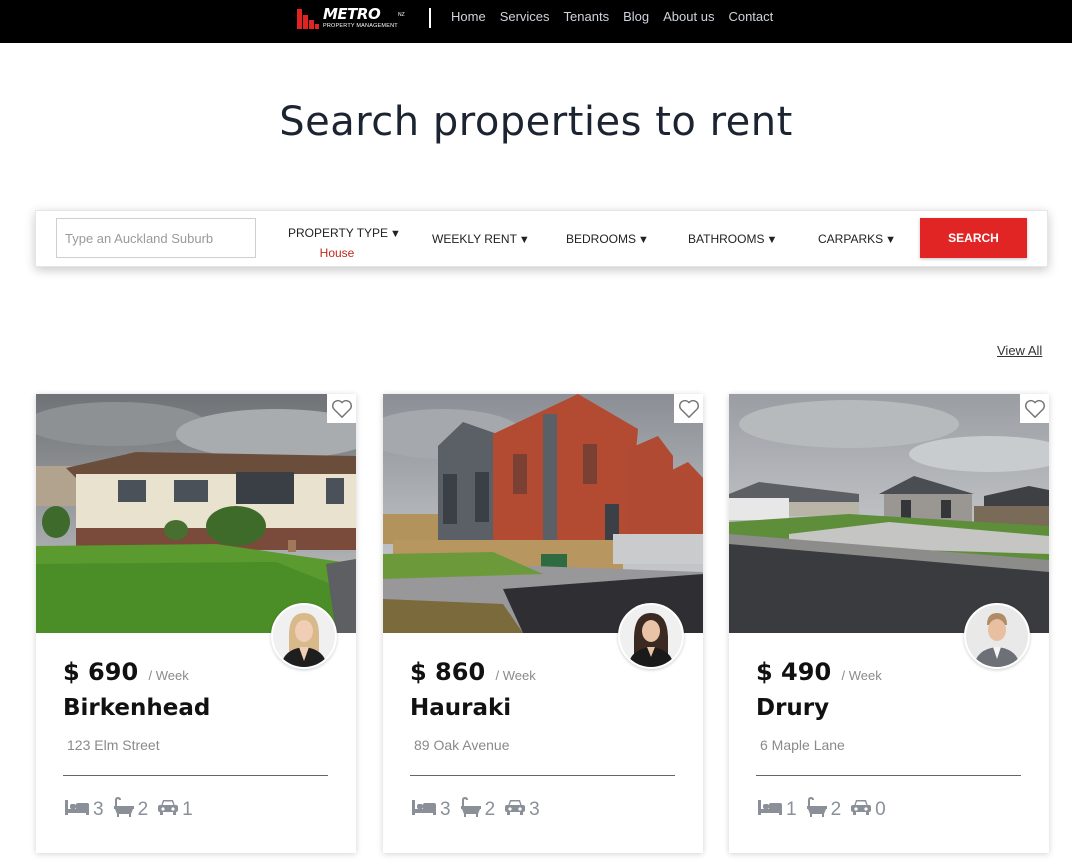 The image size is (1072, 863). I want to click on logo-nz: NZ, so click(401, 15).